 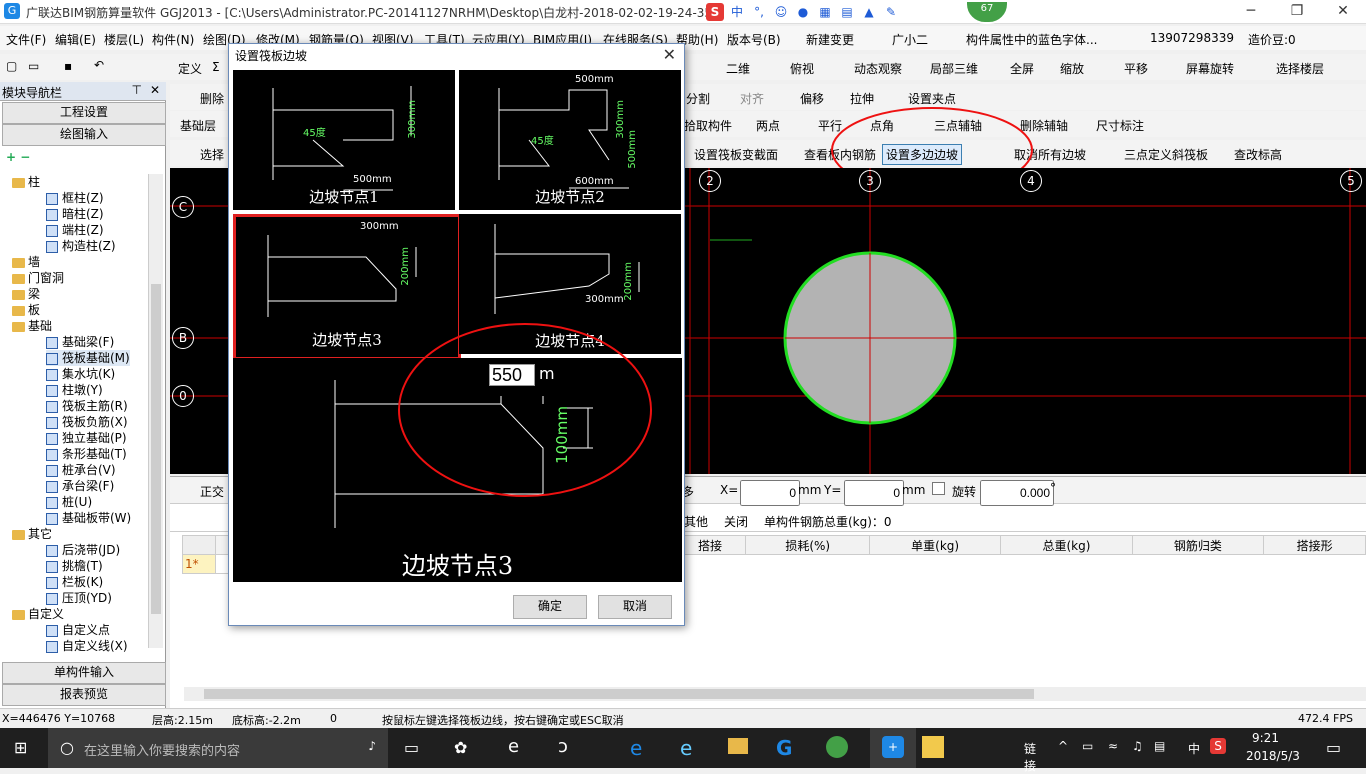 What do you see at coordinates (26, 39) in the screenshot?
I see `menu-file: 文件(F)` at bounding box center [26, 39].